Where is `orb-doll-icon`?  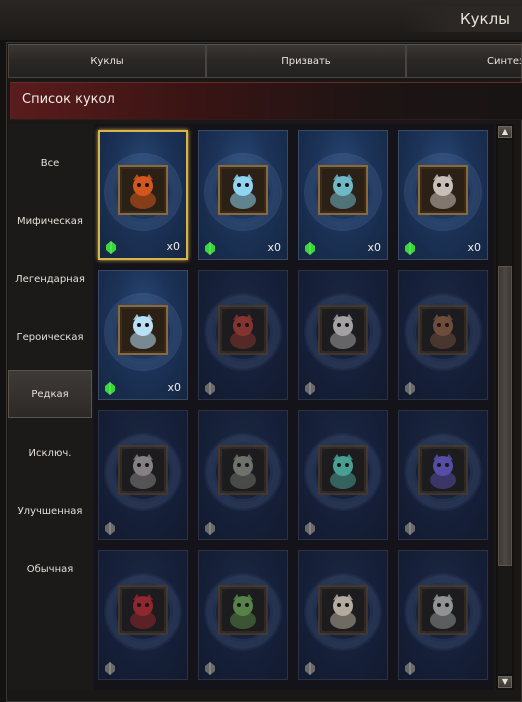 orb-doll-icon is located at coordinates (343, 469).